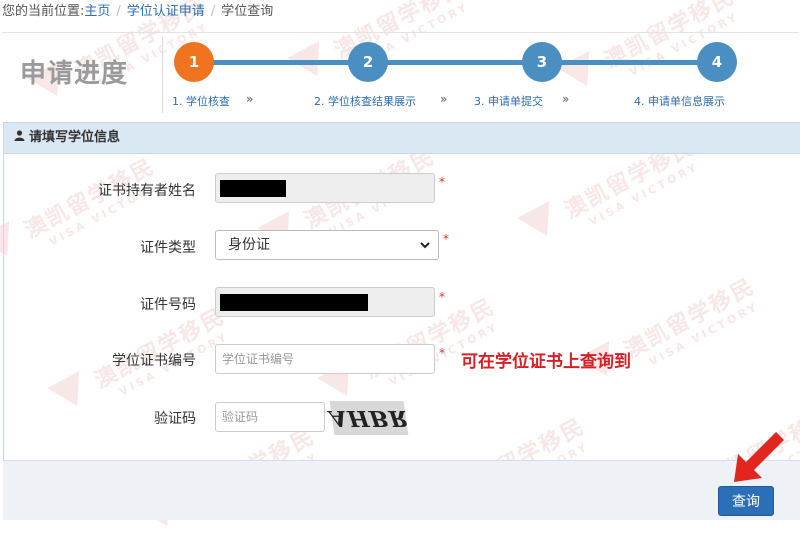 Image resolution: width=800 pixels, height=548 pixels. I want to click on id-type-label: 证件类型, so click(168, 248).